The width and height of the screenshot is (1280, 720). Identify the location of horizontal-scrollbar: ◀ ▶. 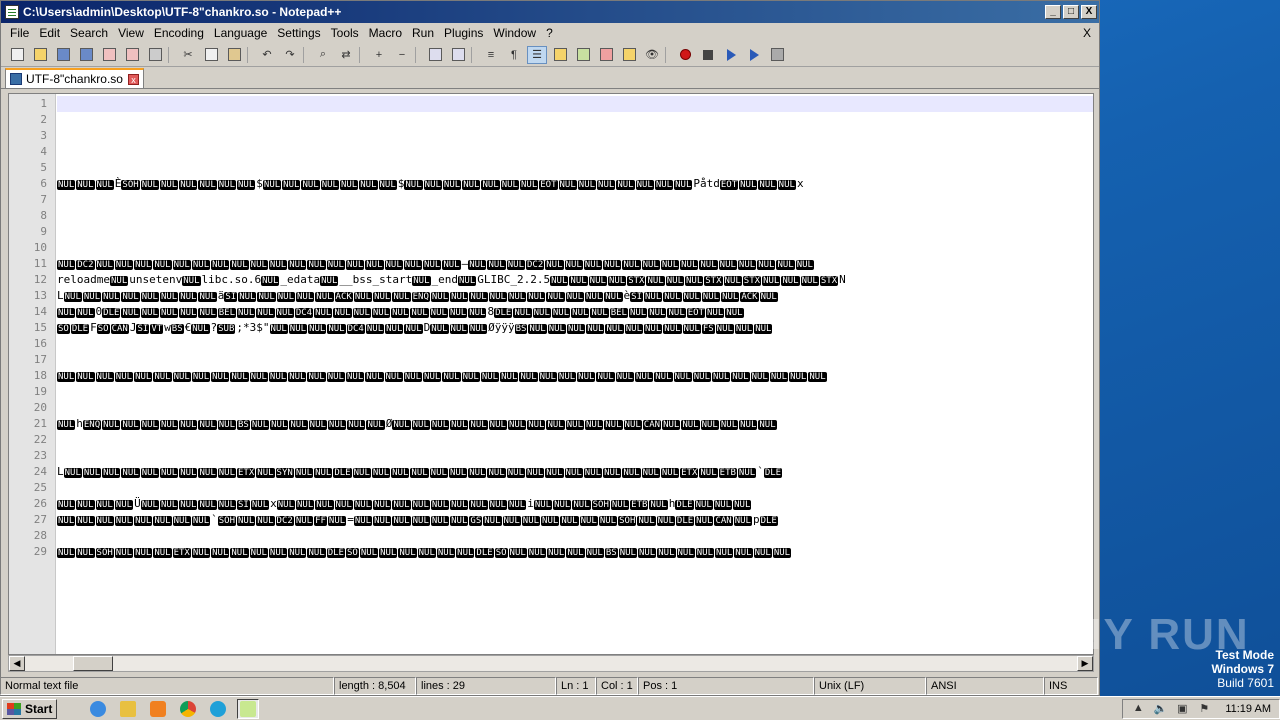
(551, 663).